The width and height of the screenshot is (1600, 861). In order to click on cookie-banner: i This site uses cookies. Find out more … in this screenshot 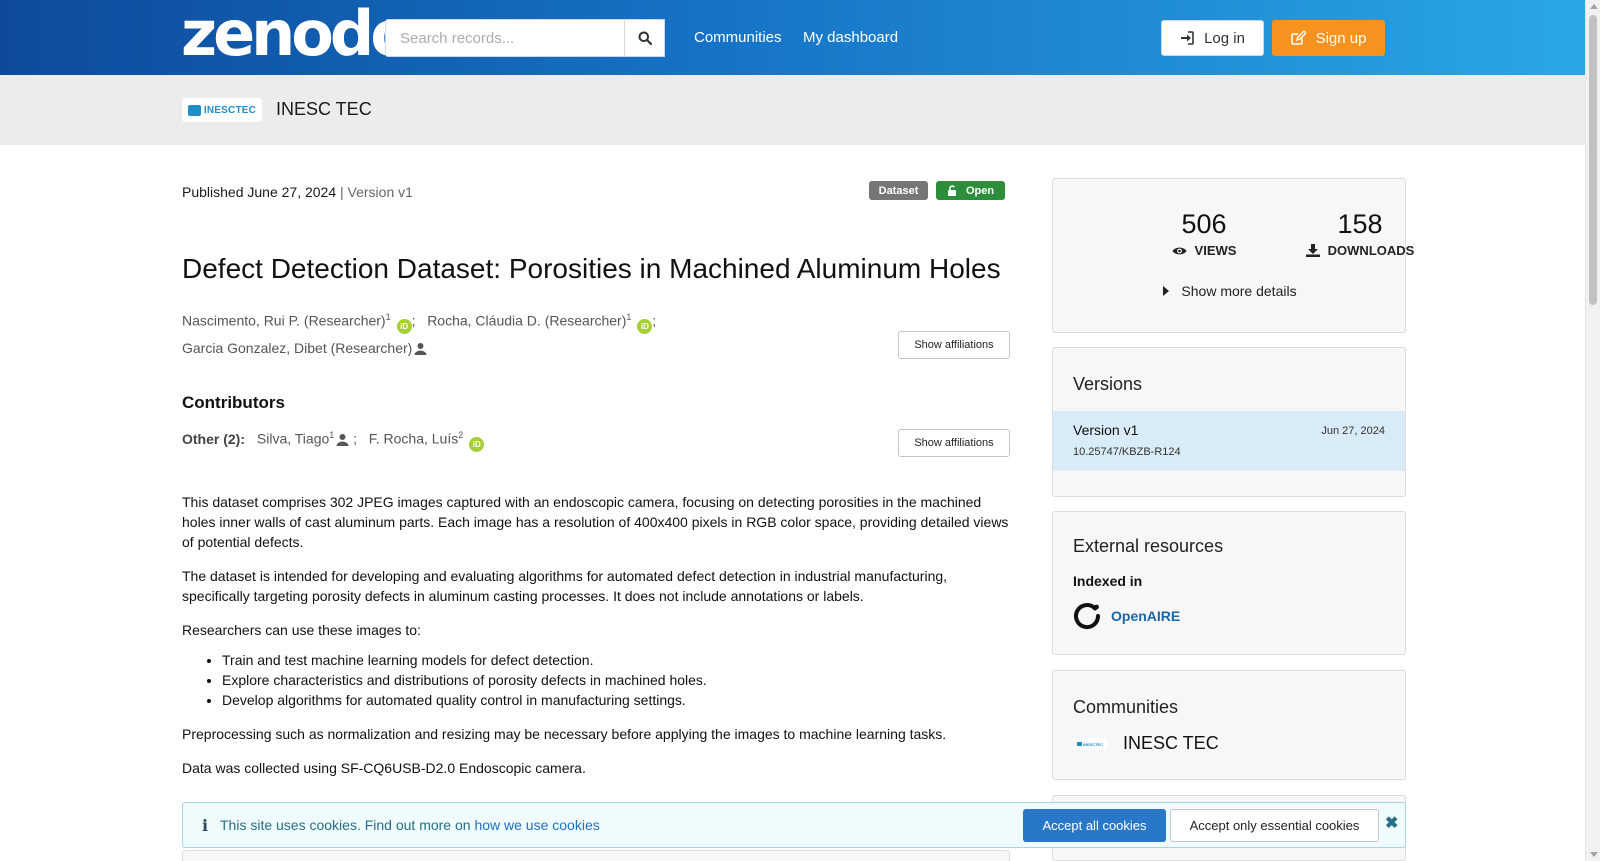, I will do `click(794, 825)`.